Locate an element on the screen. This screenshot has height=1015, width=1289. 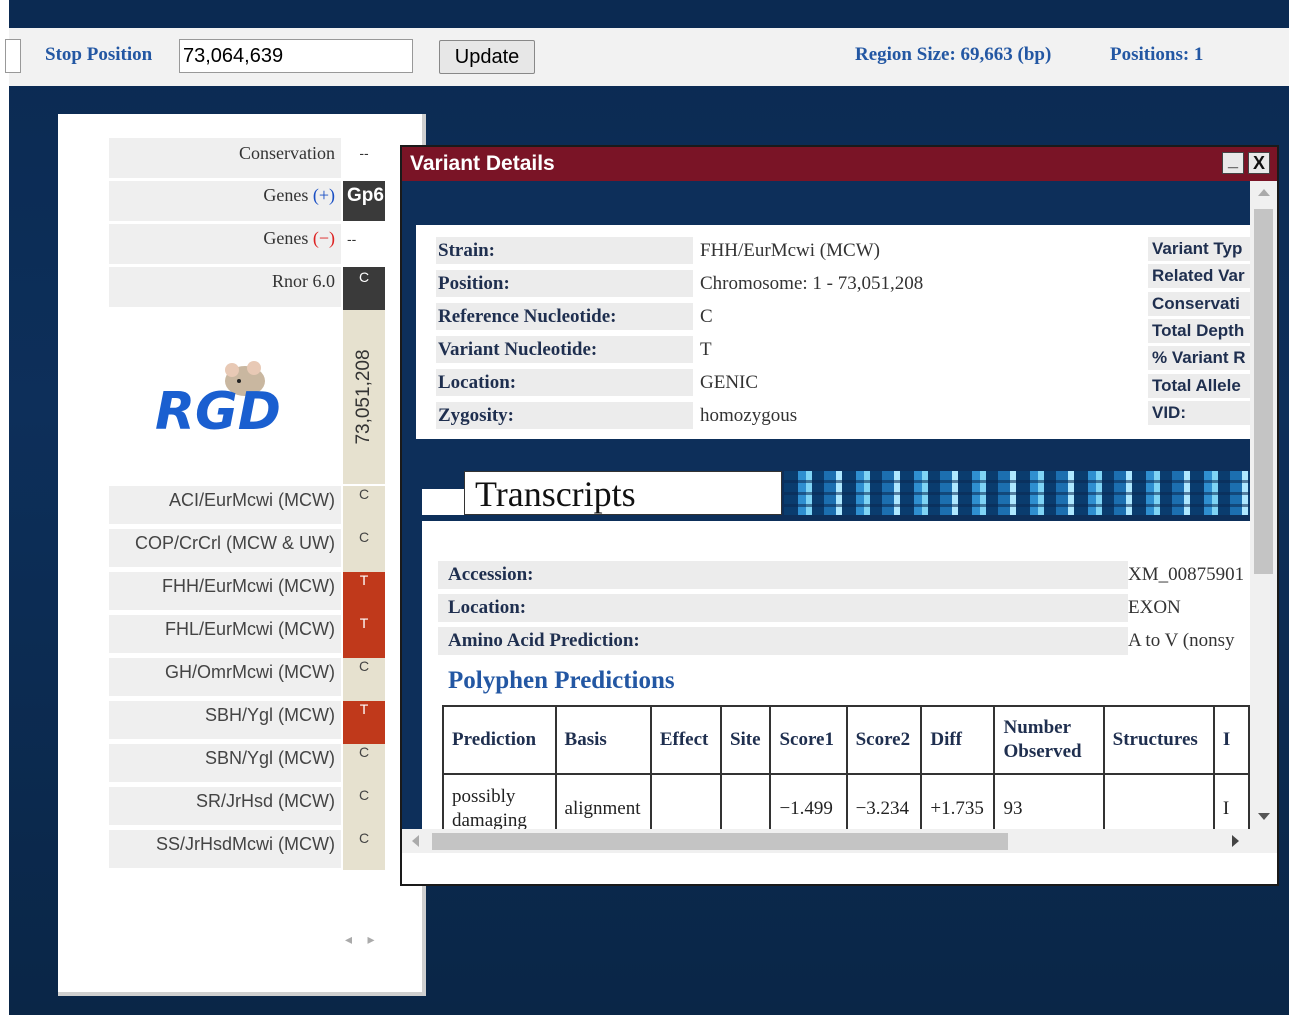
col-basis: Basis is located at coordinates (603, 740).